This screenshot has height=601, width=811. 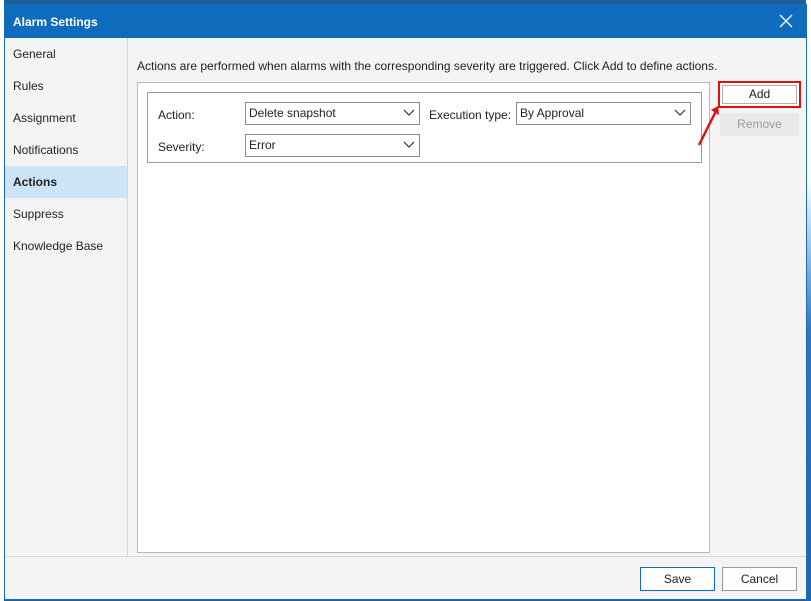 What do you see at coordinates (176, 115) in the screenshot?
I see `action-label: Action:` at bounding box center [176, 115].